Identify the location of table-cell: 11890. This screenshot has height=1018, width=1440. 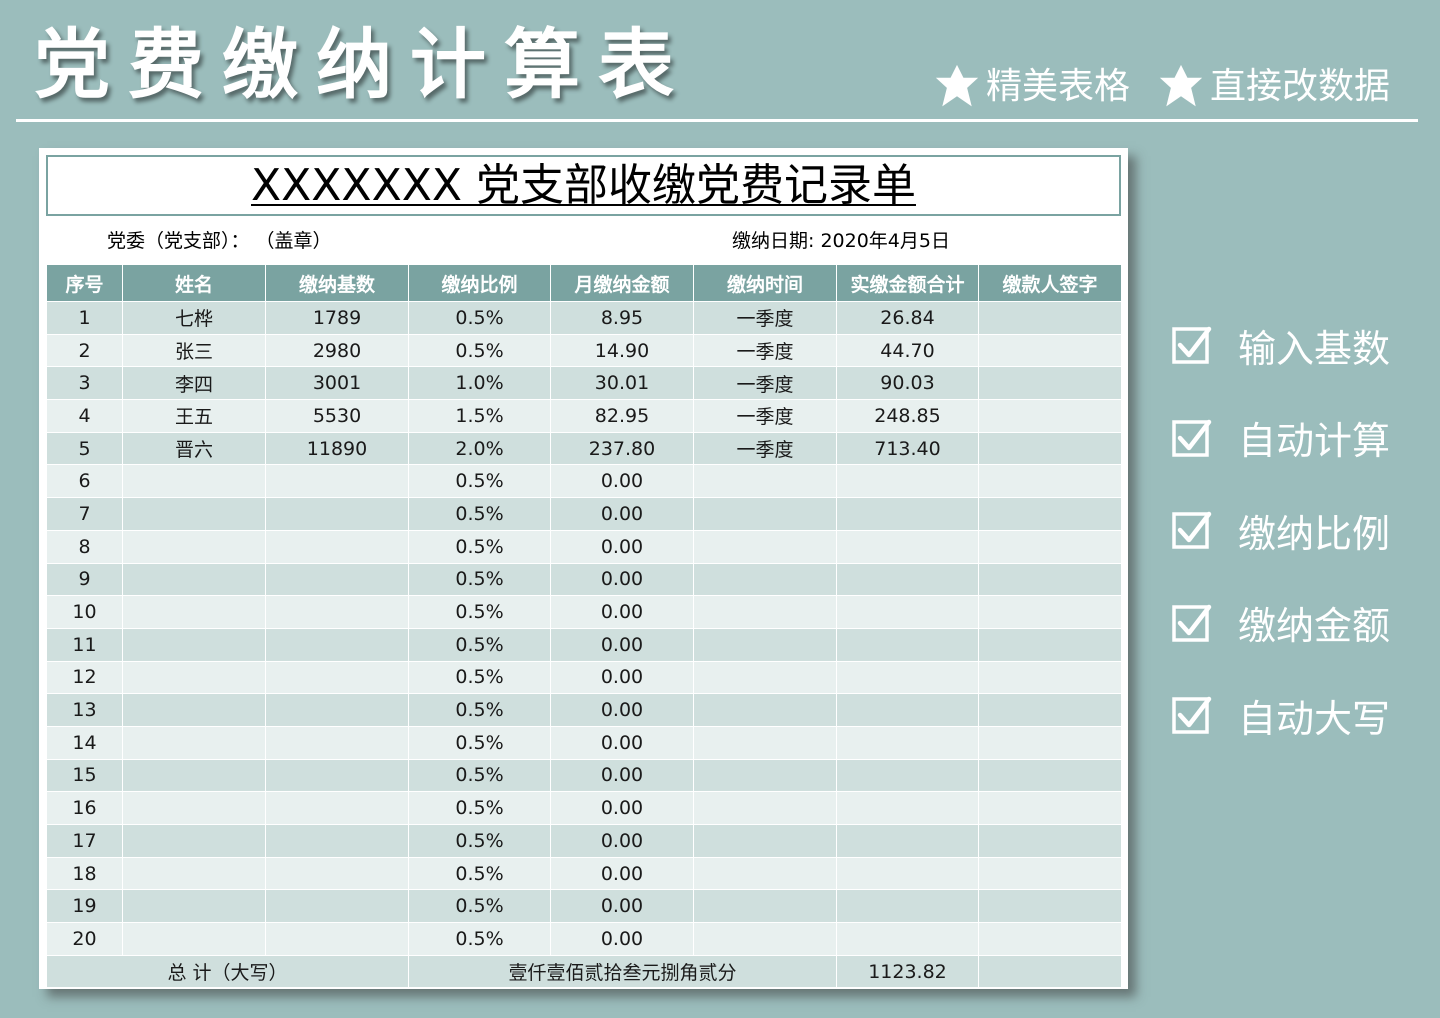
(337, 448).